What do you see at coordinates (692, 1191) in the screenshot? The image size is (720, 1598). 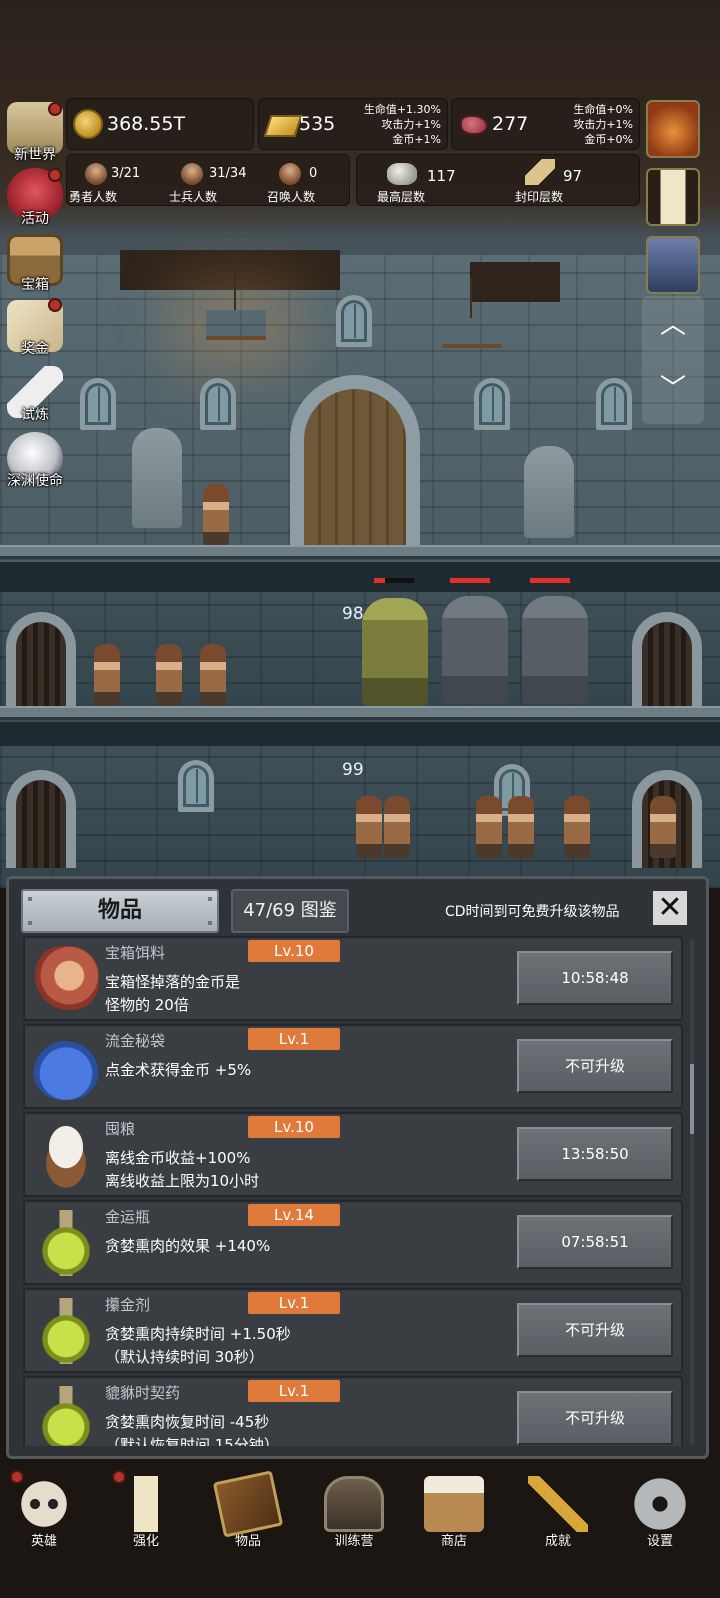 I see `scrollbar-track` at bounding box center [692, 1191].